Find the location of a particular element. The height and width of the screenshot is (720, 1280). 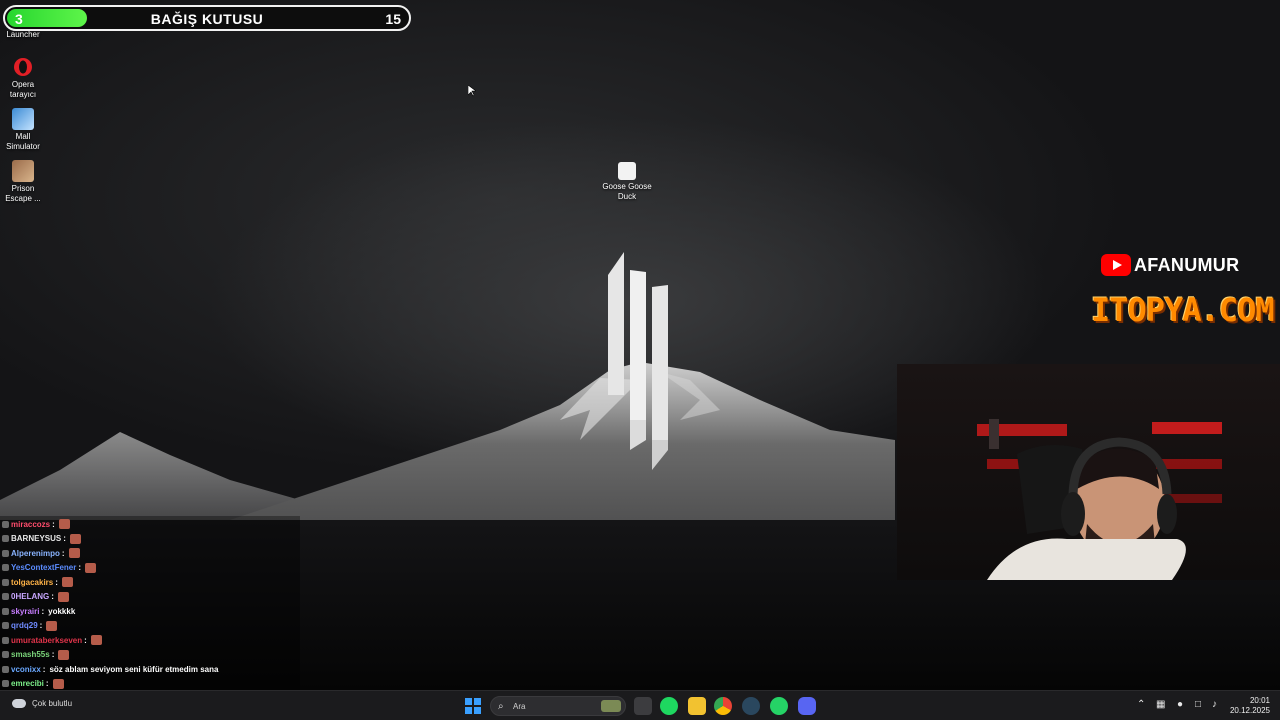

search-highlight-art is located at coordinates (611, 706).